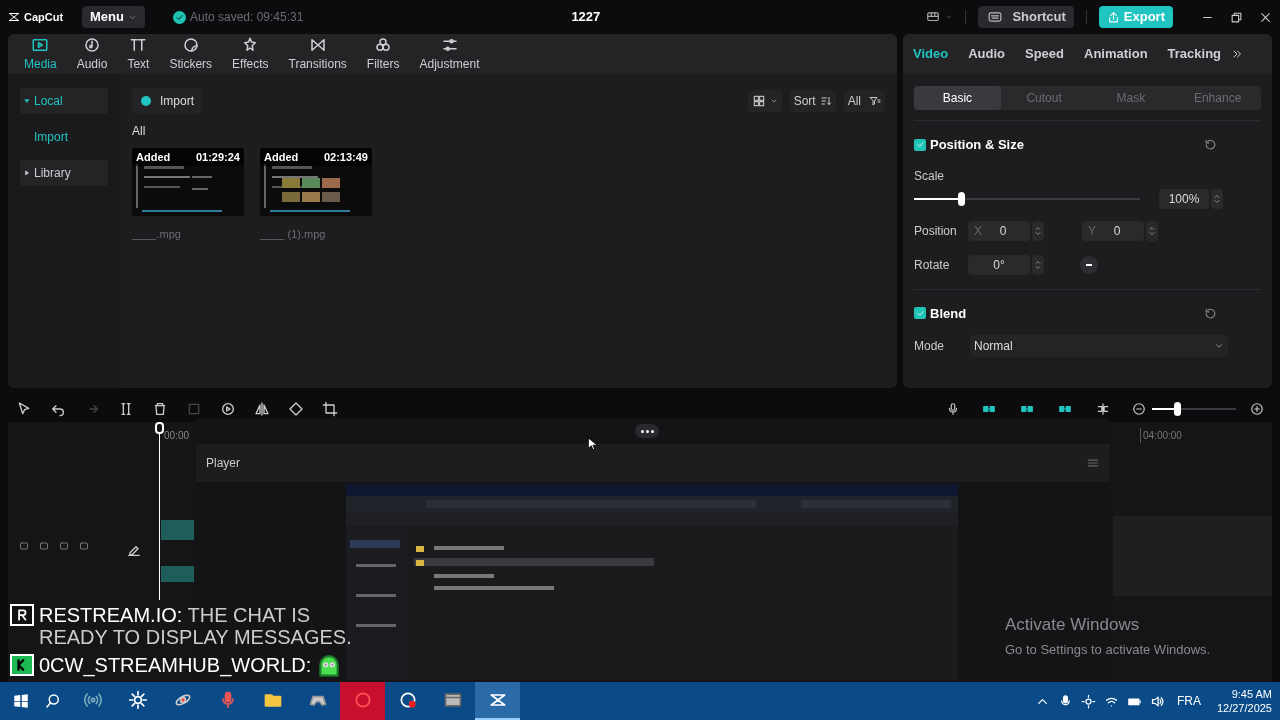 This screenshot has height=720, width=1280. Describe the element at coordinates (449, 54) in the screenshot. I see `asset-tab: Adjustment` at that location.